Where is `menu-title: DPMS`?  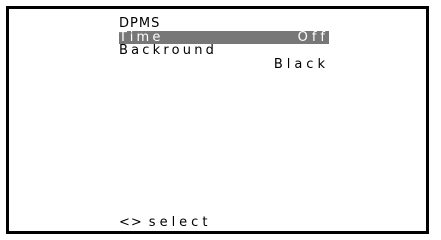 menu-title: DPMS is located at coordinates (140, 23).